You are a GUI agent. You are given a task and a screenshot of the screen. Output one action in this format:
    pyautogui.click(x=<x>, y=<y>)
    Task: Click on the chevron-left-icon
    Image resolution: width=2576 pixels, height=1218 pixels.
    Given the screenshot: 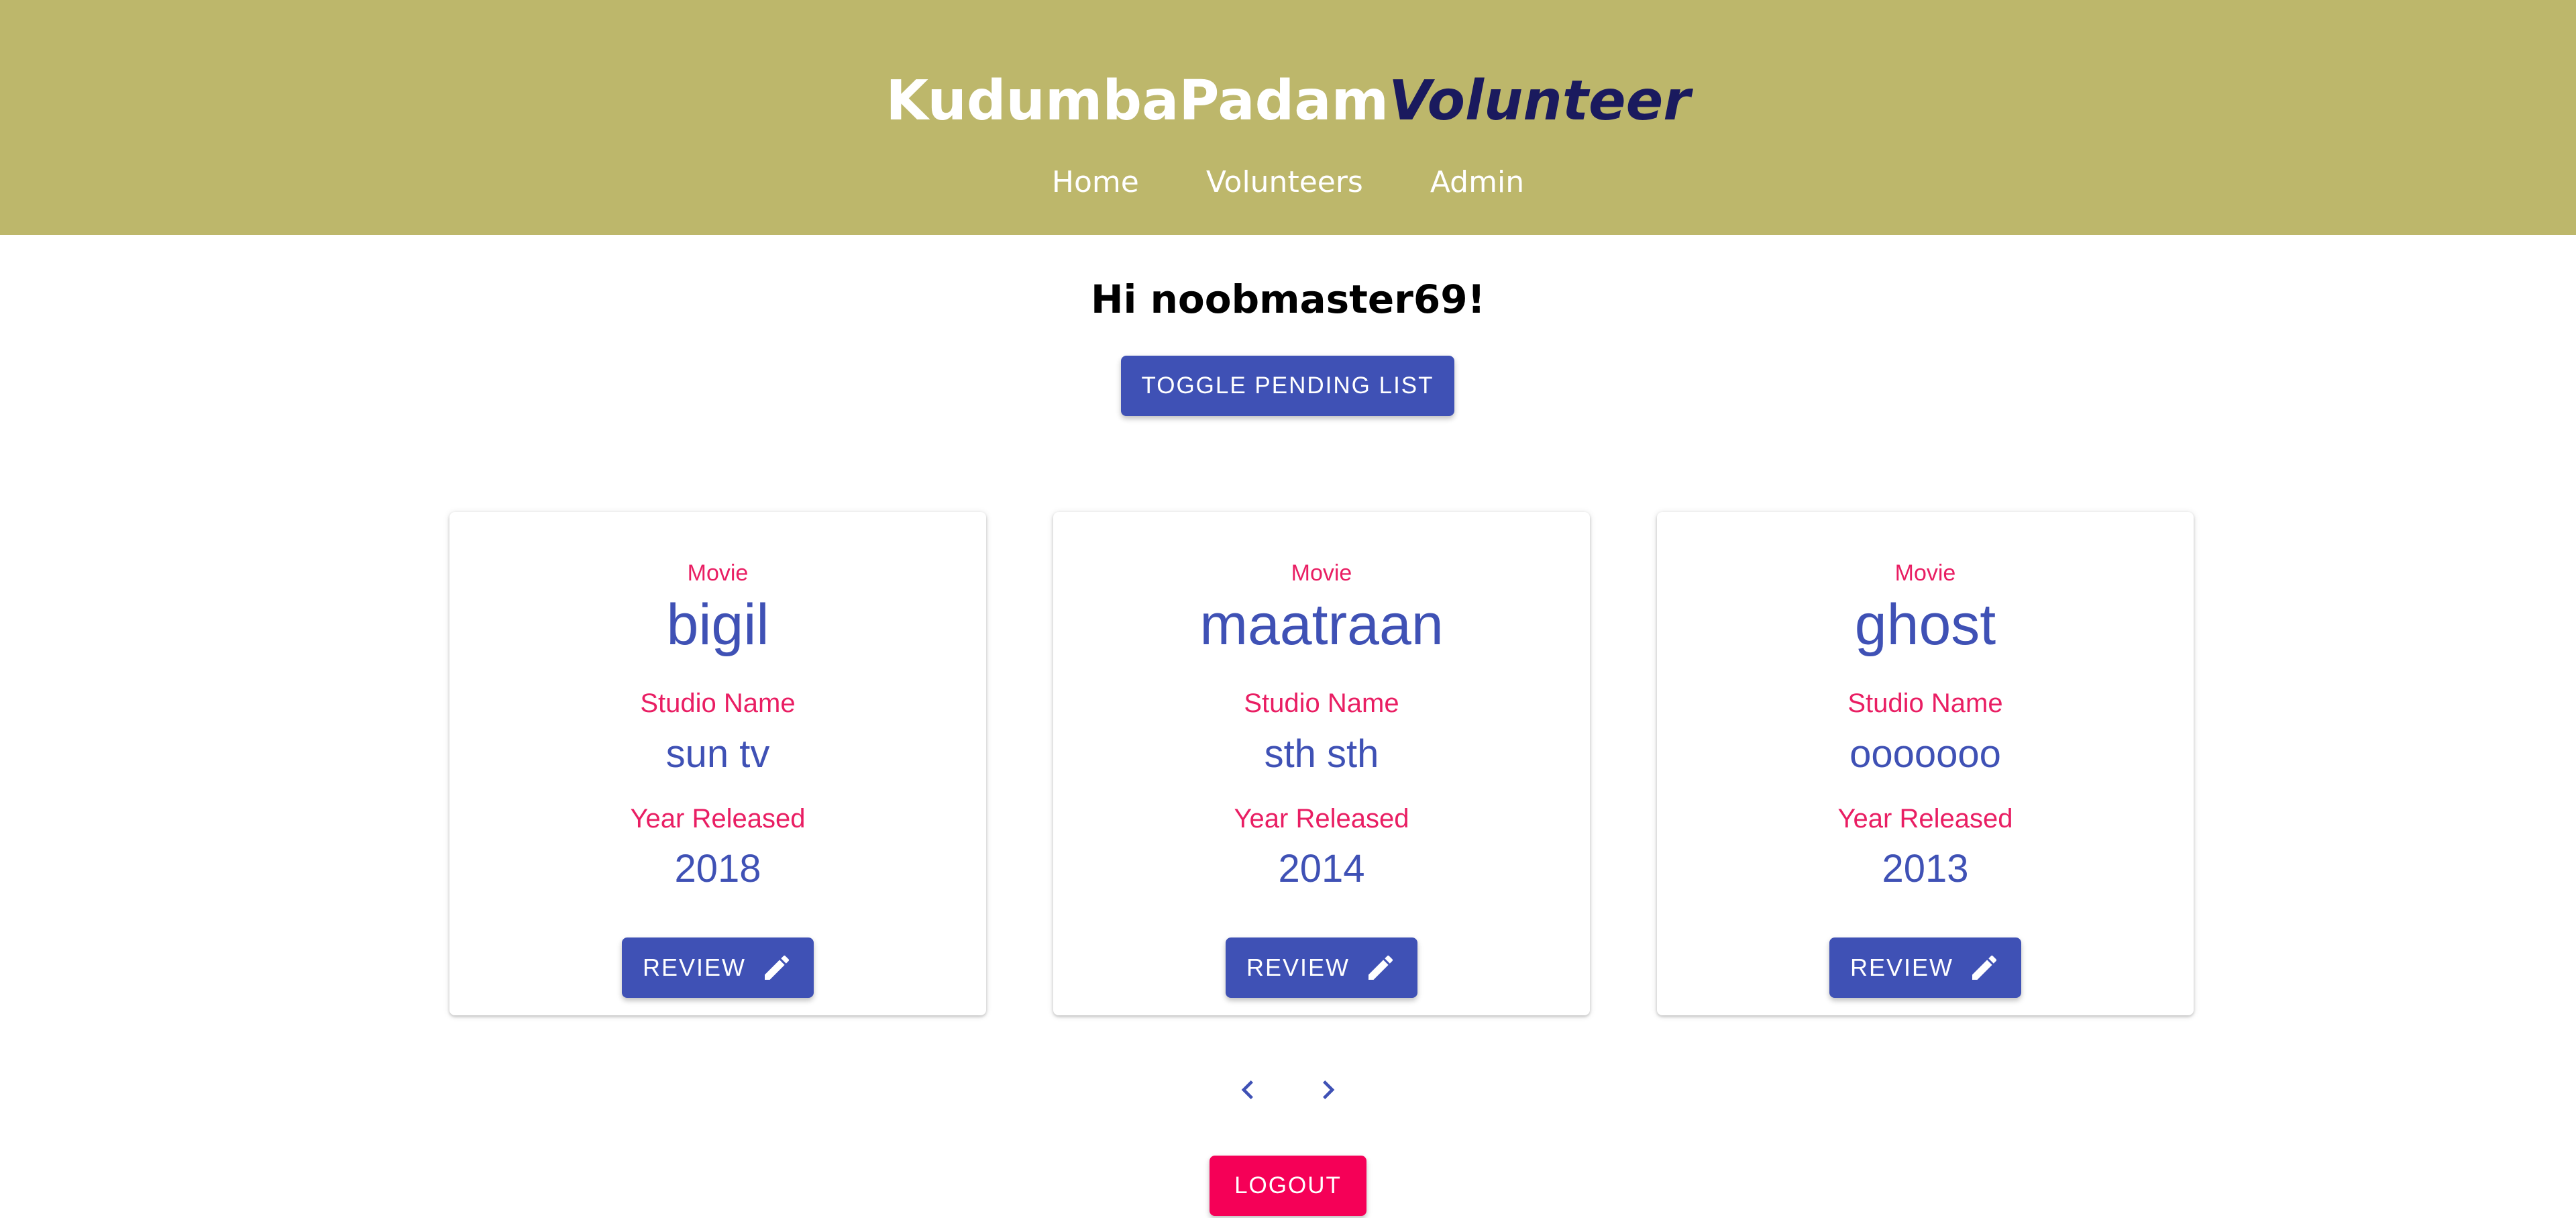 What is the action you would take?
    pyautogui.click(x=1247, y=1089)
    